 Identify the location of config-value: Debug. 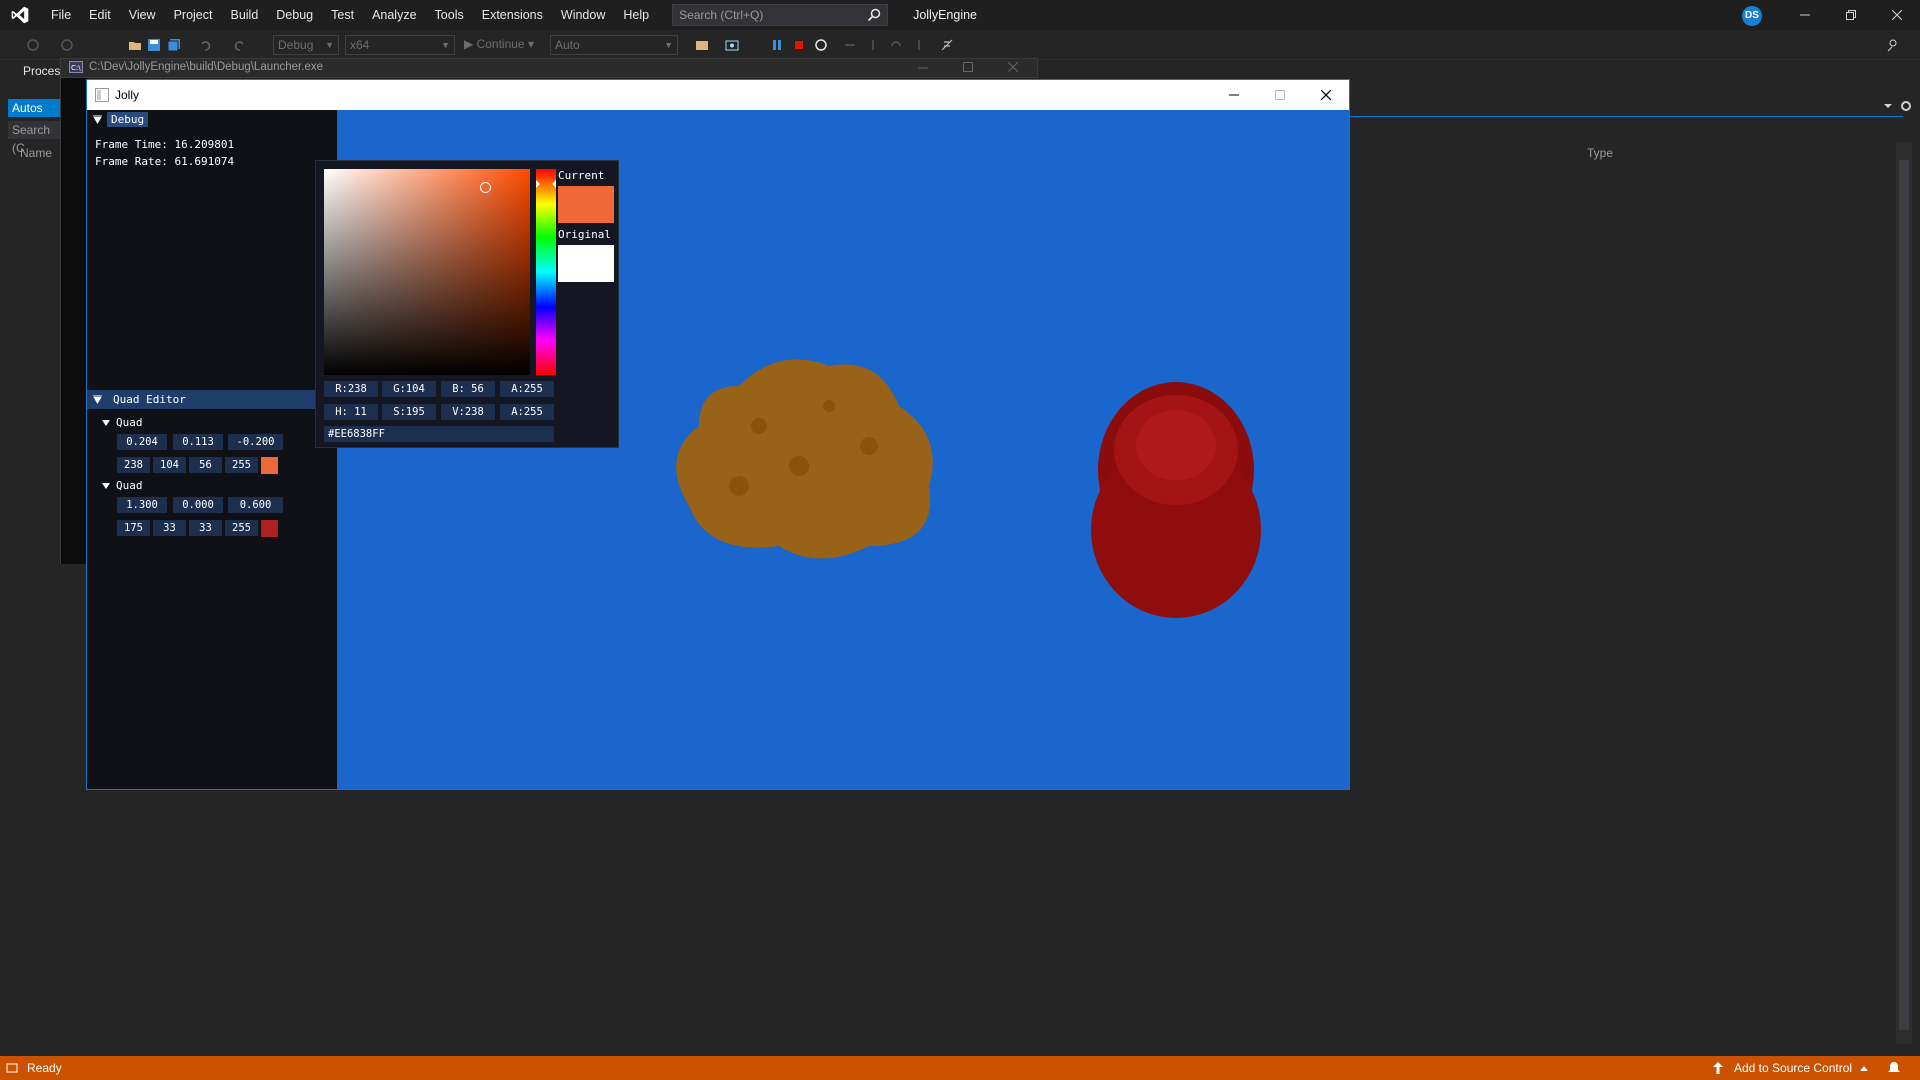
(296, 45).